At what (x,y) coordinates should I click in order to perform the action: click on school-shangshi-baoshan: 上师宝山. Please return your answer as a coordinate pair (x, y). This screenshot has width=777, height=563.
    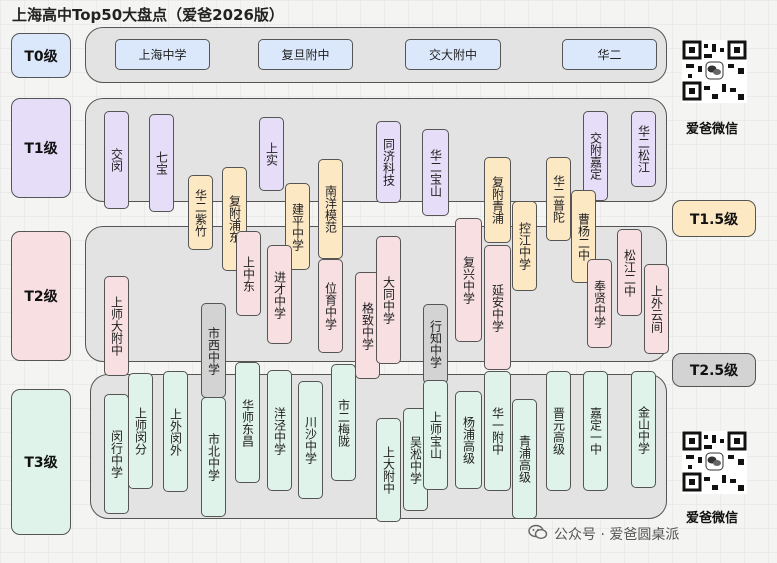
    Looking at the image, I should click on (435, 435).